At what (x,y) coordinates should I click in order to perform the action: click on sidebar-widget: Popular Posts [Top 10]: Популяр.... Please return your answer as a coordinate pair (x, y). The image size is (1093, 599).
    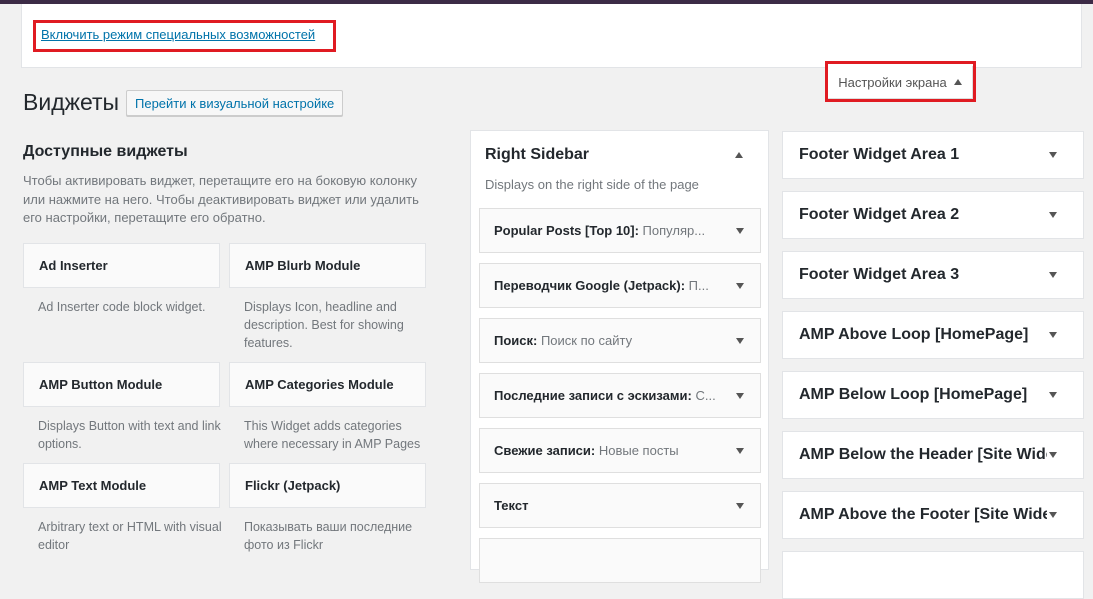
    Looking at the image, I should click on (620, 230).